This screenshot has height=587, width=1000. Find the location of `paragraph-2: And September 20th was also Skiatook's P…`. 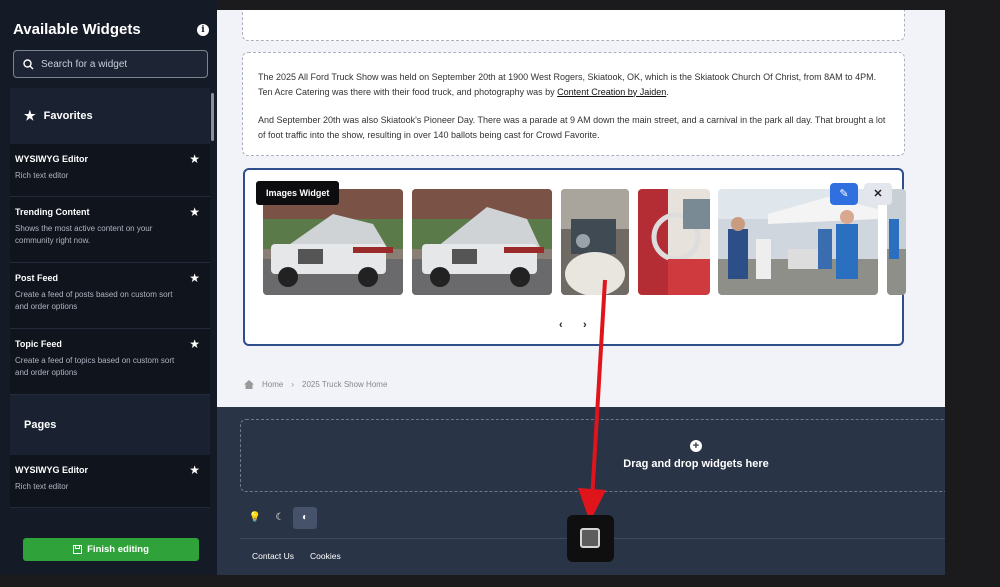

paragraph-2: And September 20th was also Skiatook's P… is located at coordinates (572, 127).